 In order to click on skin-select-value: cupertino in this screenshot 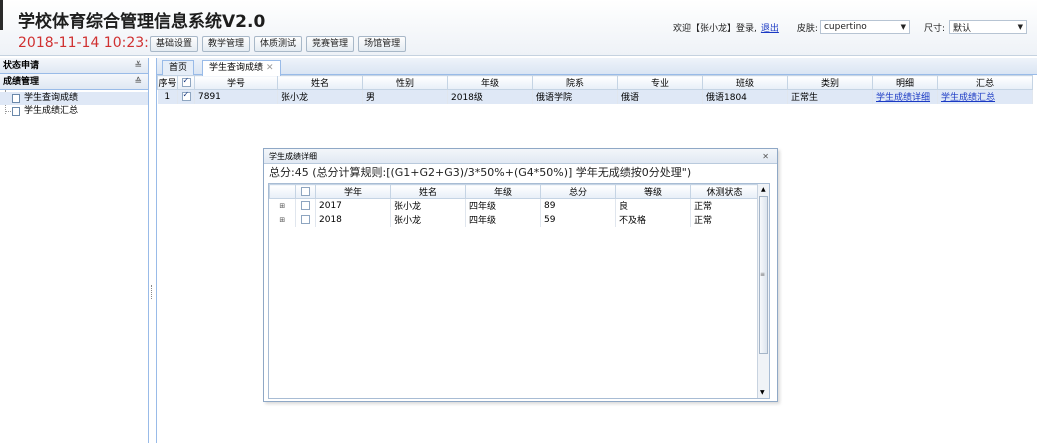, I will do `click(845, 27)`.